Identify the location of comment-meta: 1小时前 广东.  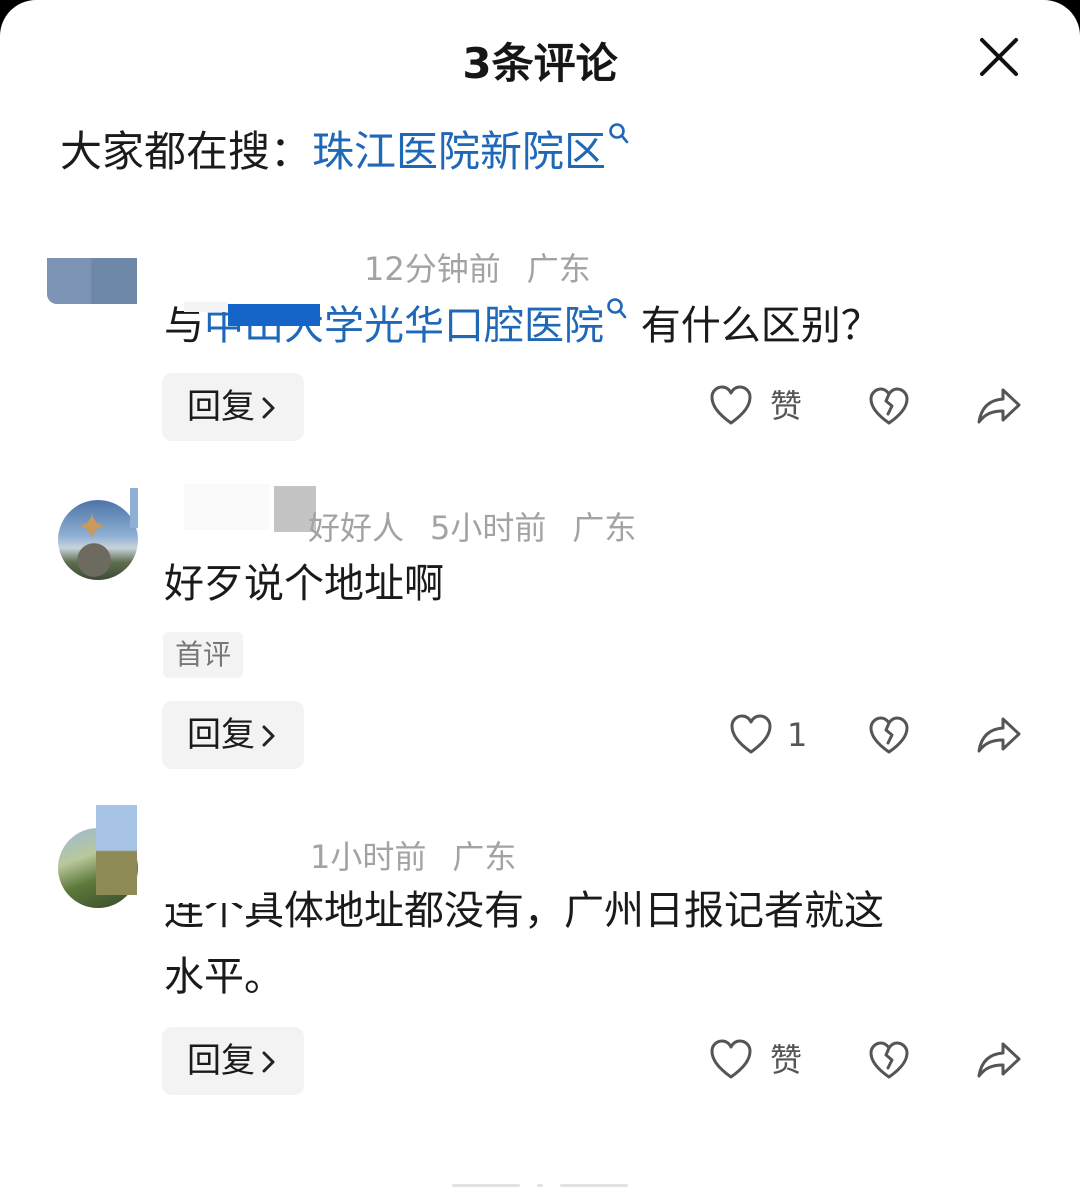
(413, 855).